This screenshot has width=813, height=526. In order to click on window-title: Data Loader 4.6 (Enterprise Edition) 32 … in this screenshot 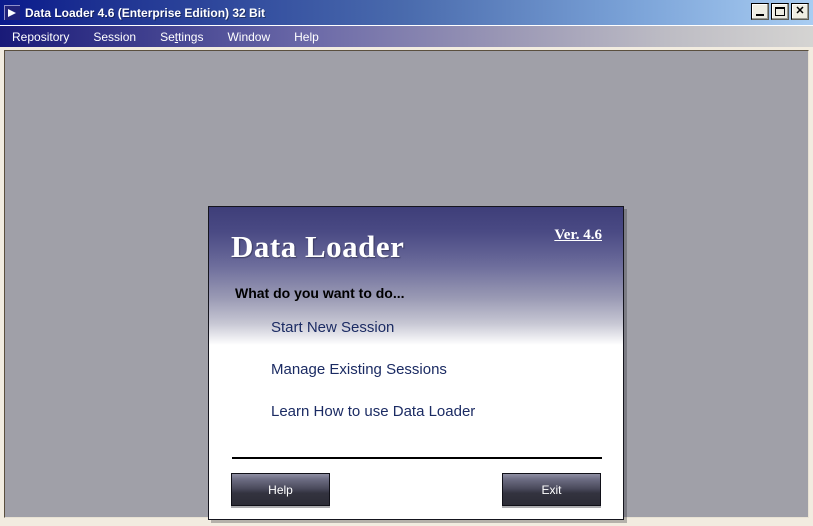, I will do `click(145, 12)`.